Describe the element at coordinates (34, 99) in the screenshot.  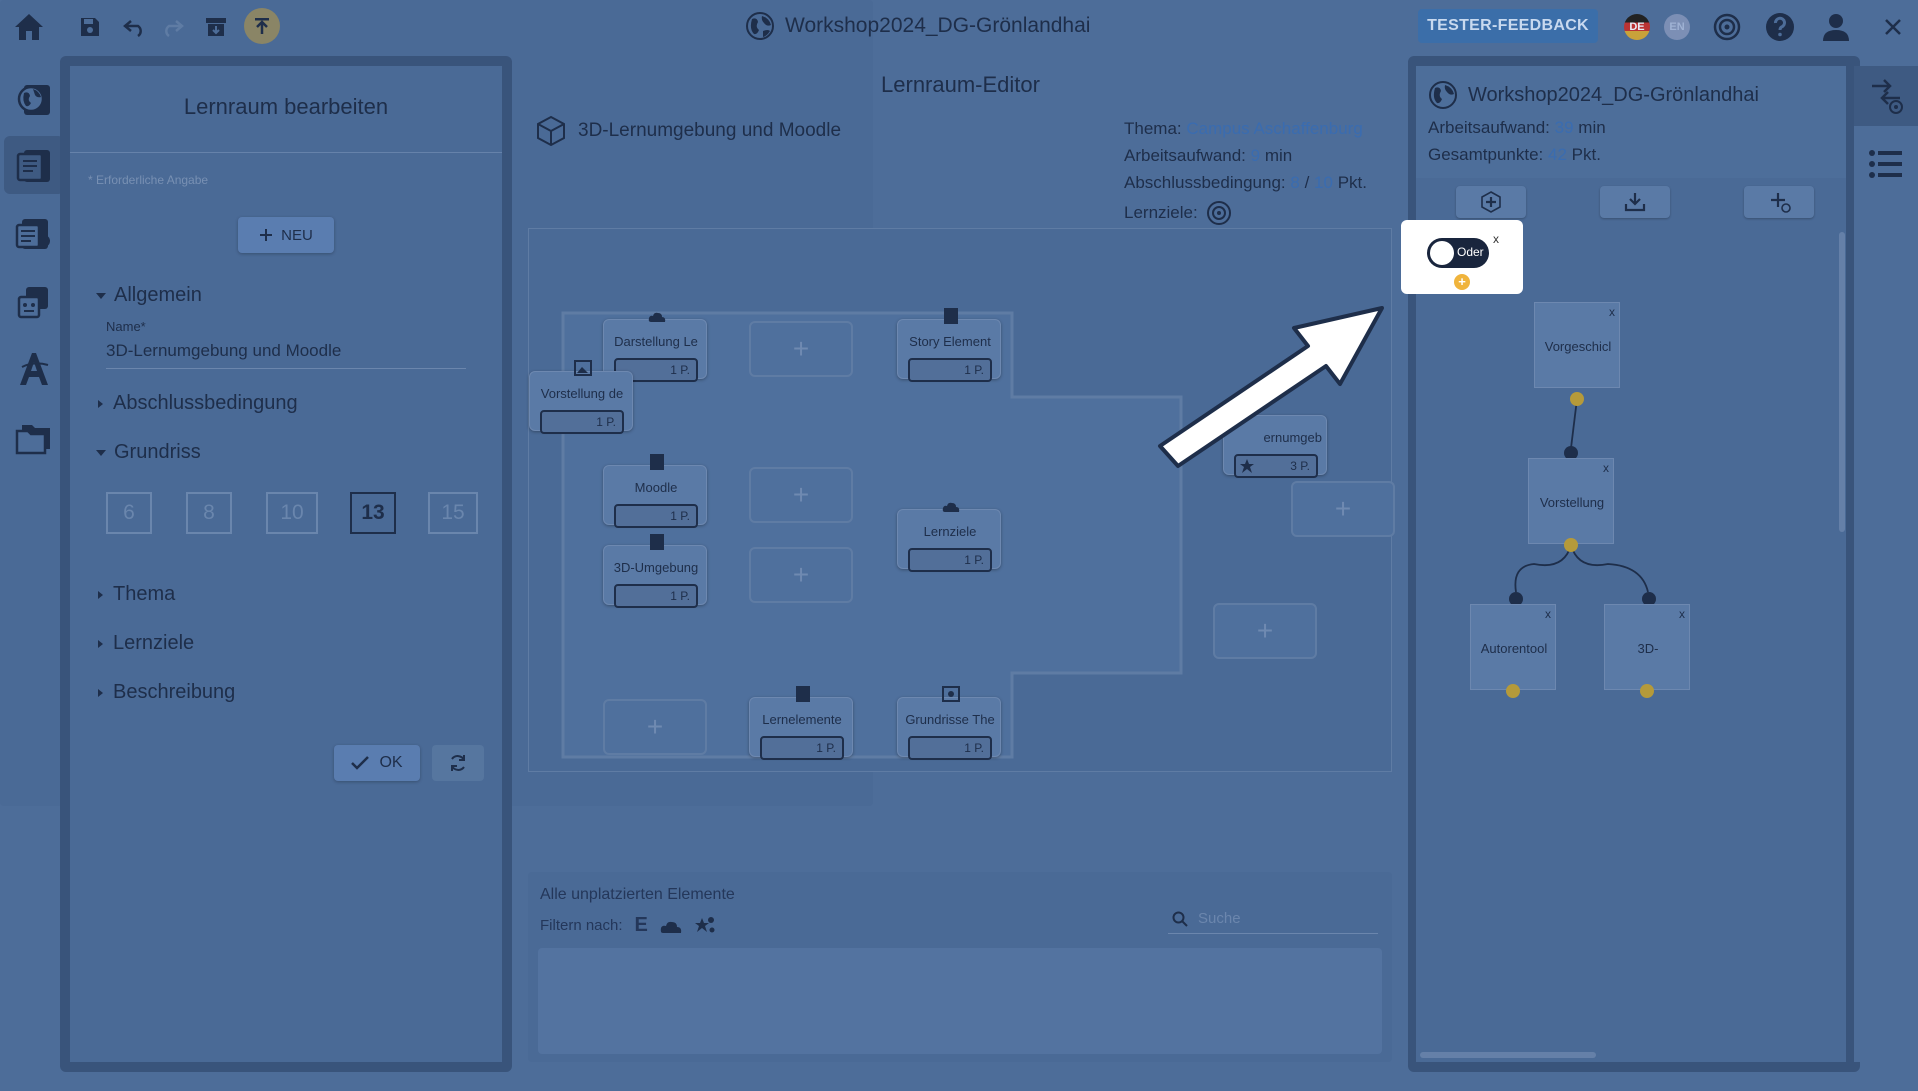
I see `nav-world-view` at that location.